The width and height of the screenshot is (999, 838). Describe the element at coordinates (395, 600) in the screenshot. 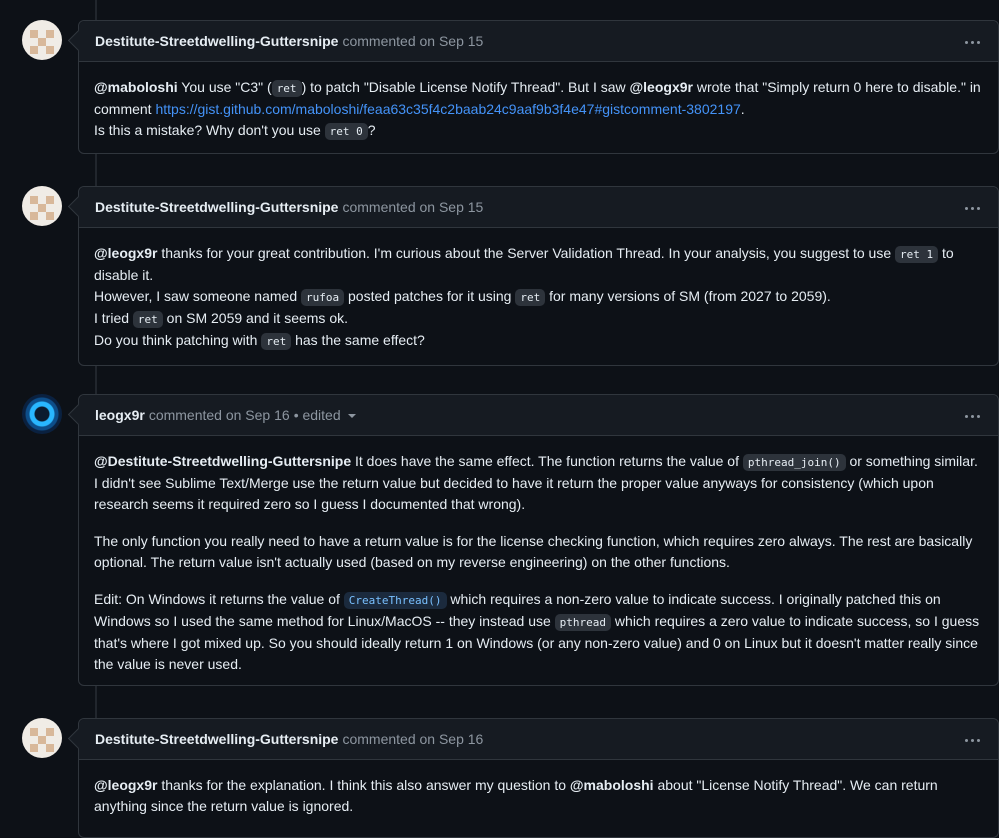

I see `inline-code-link: CreateThread()` at that location.